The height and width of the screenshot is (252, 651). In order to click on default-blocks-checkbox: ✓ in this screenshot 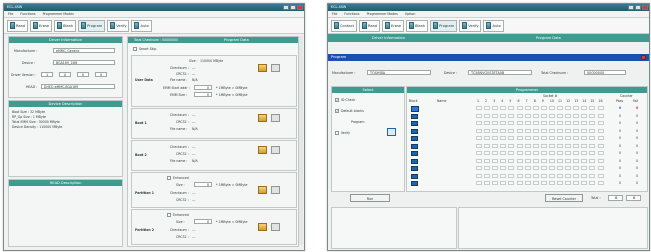, I will do `click(337, 111)`.